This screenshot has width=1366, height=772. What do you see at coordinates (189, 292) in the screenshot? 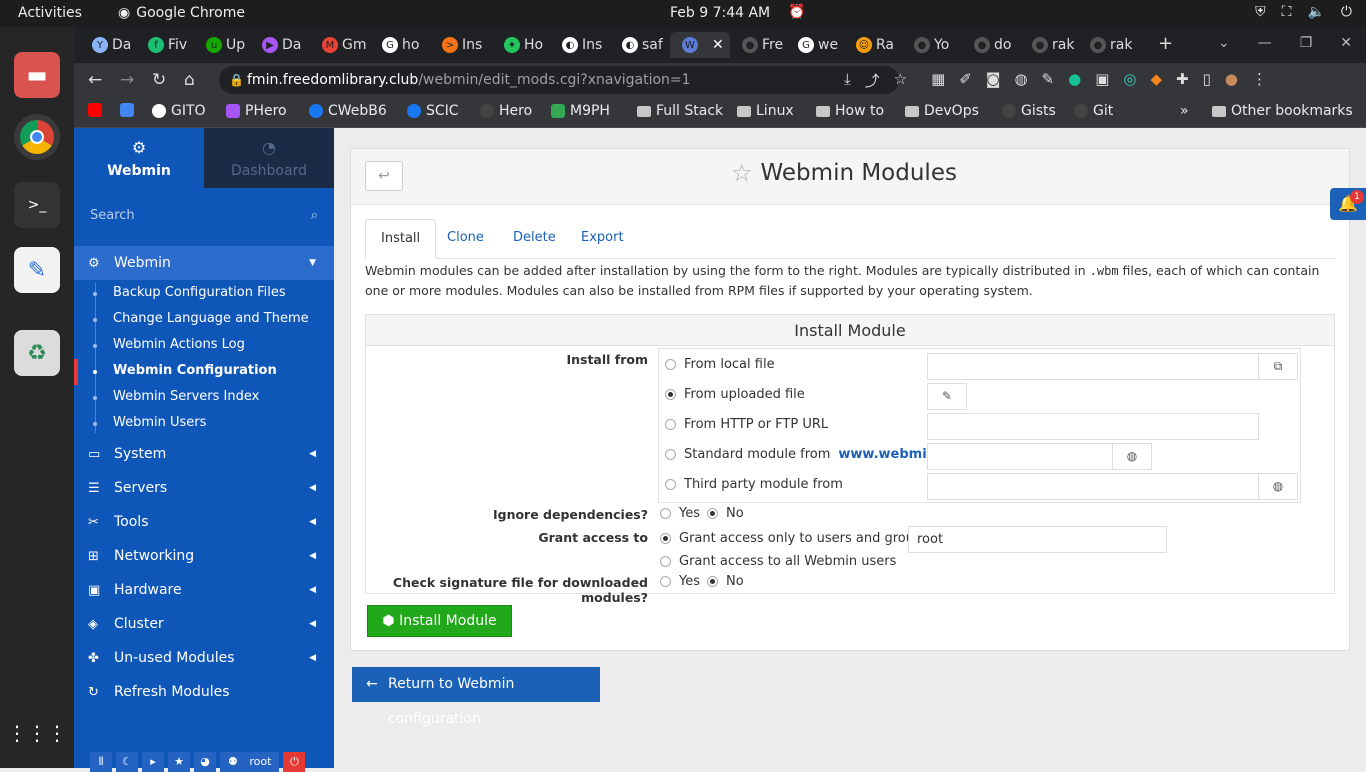
I see `sidebar-item-backup: Backup Configuration Files` at bounding box center [189, 292].